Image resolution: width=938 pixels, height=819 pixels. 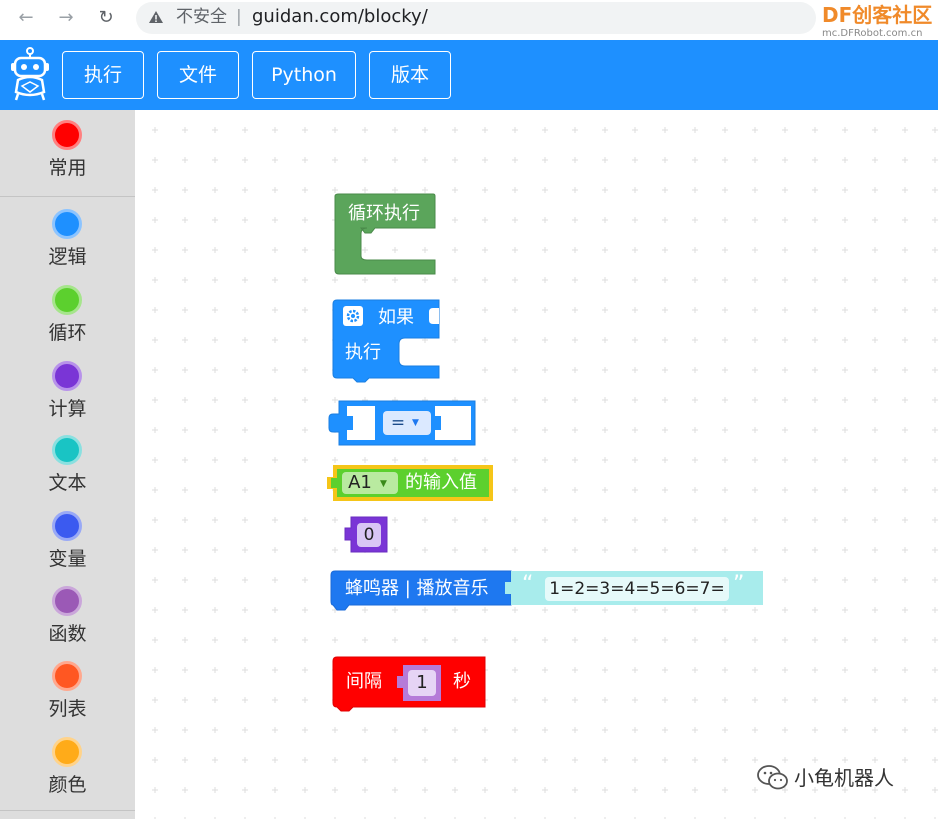 What do you see at coordinates (156, 17) in the screenshot?
I see `warning-icon` at bounding box center [156, 17].